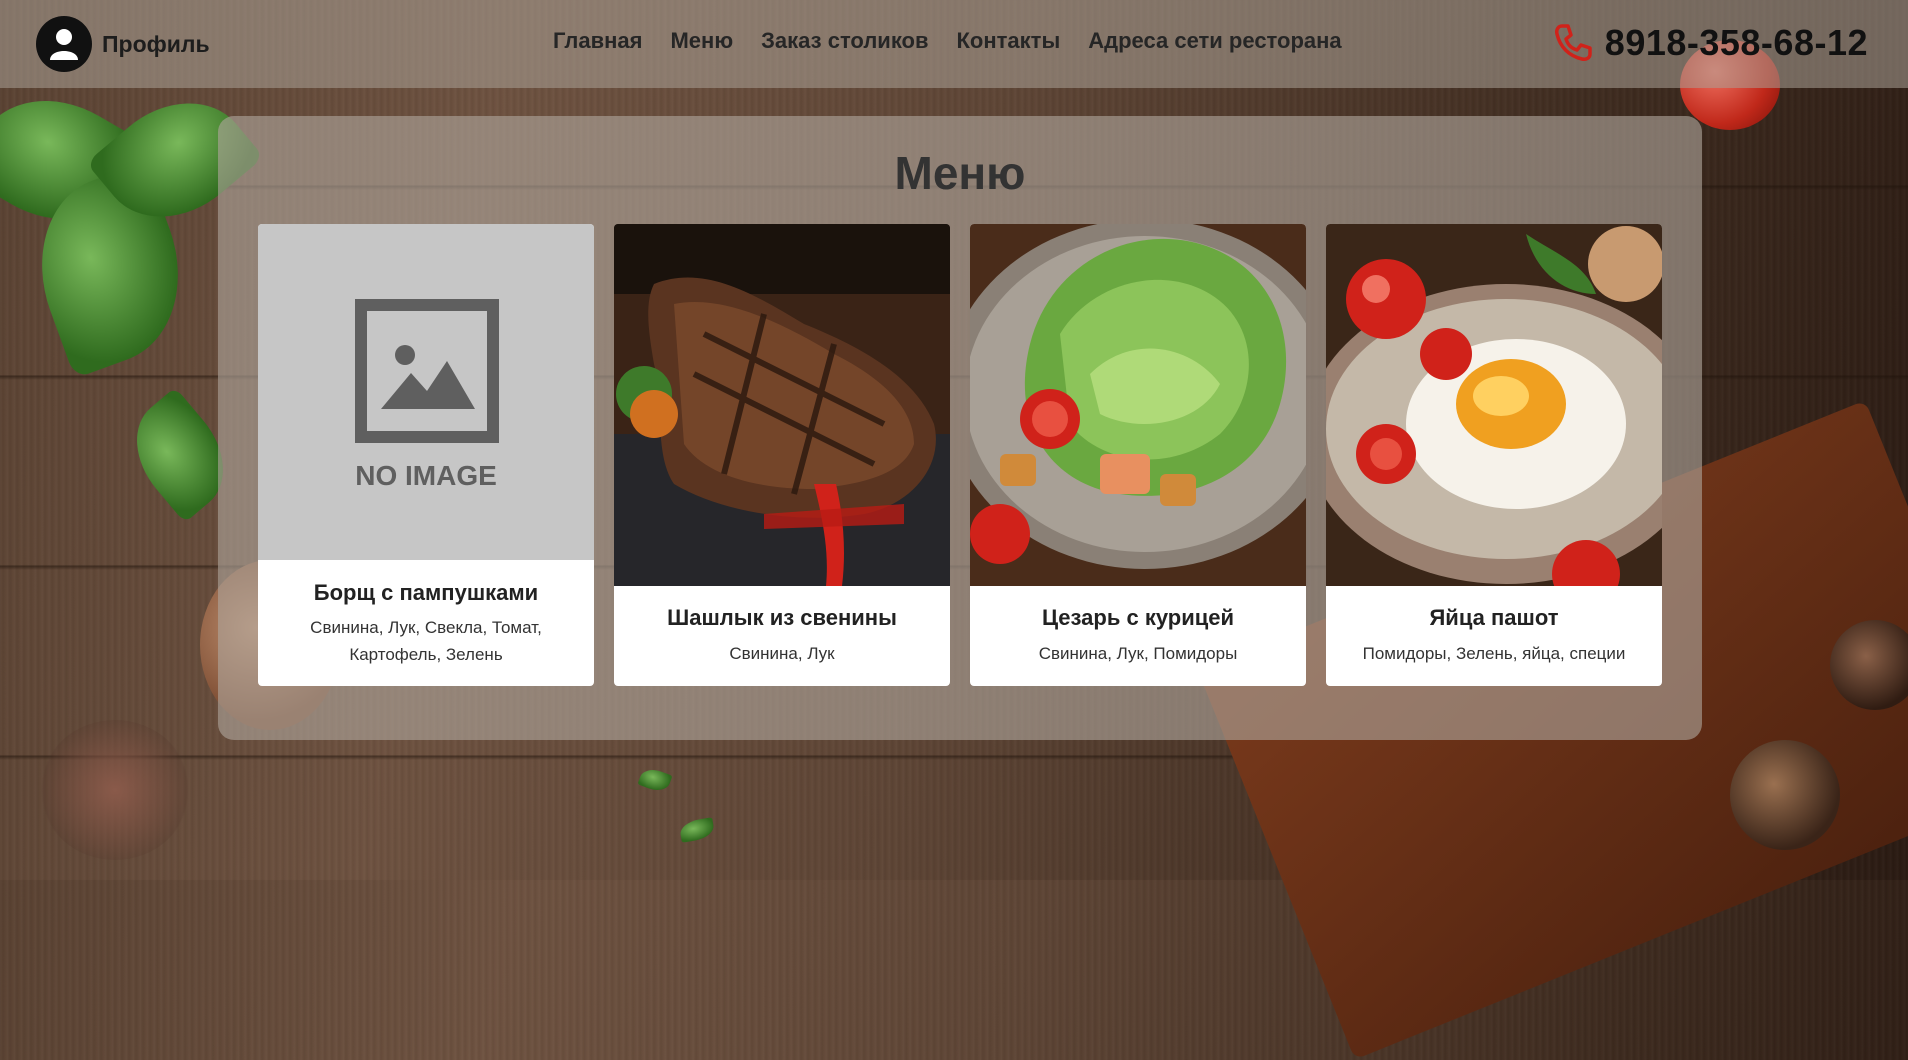 This screenshot has height=1060, width=1908. I want to click on page-title: Меню, so click(960, 173).